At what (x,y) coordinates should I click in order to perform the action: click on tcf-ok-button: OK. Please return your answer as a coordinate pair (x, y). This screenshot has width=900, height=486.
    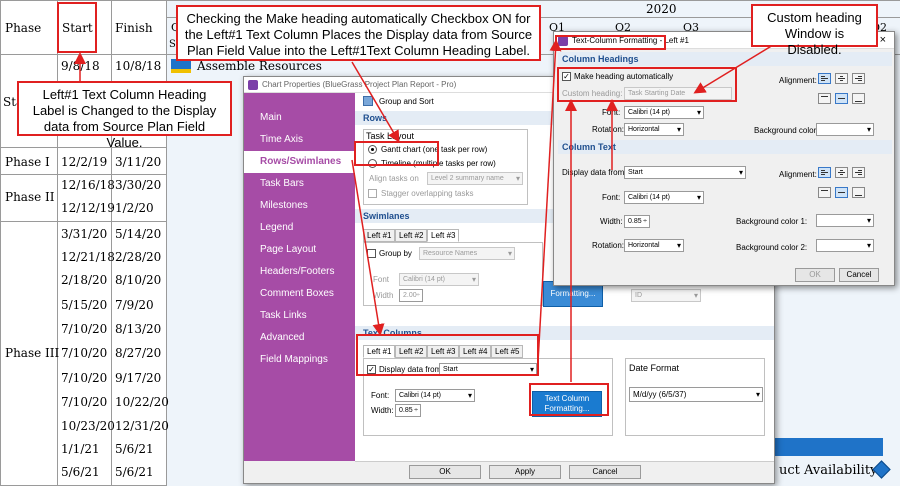
    Looking at the image, I should click on (815, 275).